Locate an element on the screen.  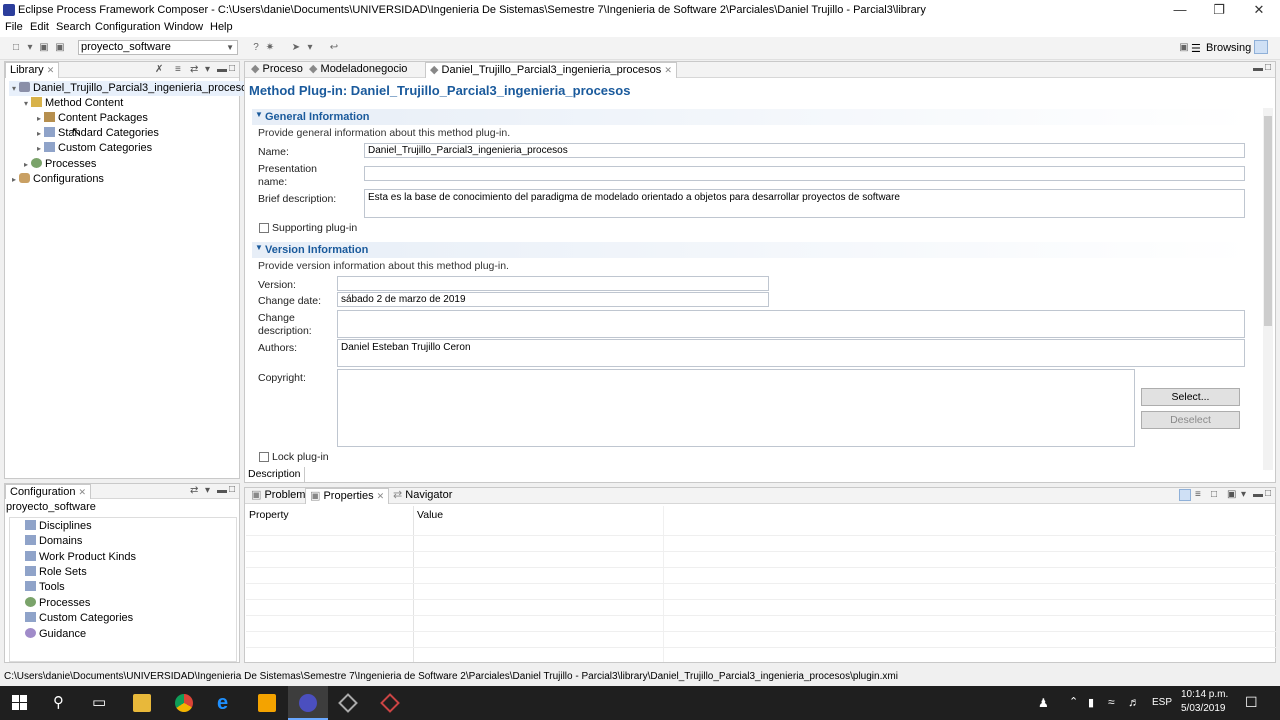
categories-icon is located at coordinates (1185, 495).